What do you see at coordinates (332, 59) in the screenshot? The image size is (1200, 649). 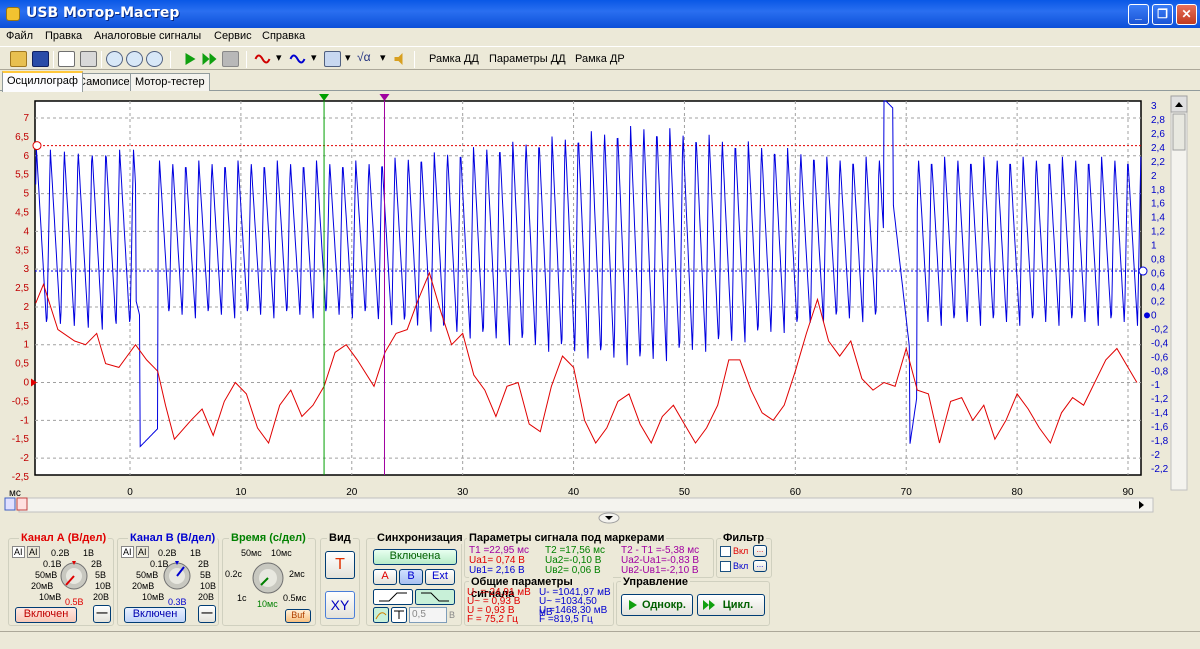 I see `calculator-icon` at bounding box center [332, 59].